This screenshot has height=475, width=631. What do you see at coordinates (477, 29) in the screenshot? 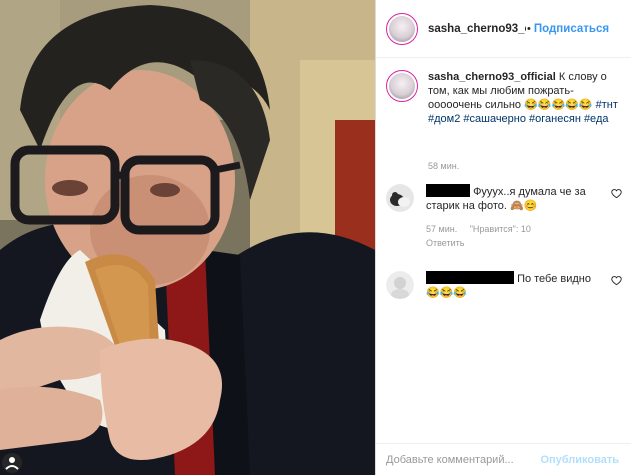
I see `author-username: sasha_cherno93_offi` at bounding box center [477, 29].